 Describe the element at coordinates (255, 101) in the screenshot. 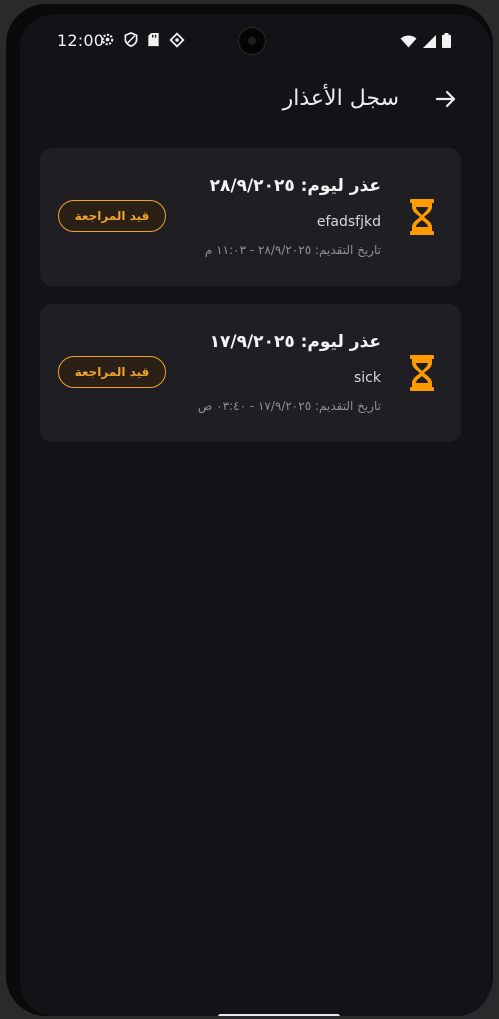

I see `app-header: سجل الأعذار` at that location.